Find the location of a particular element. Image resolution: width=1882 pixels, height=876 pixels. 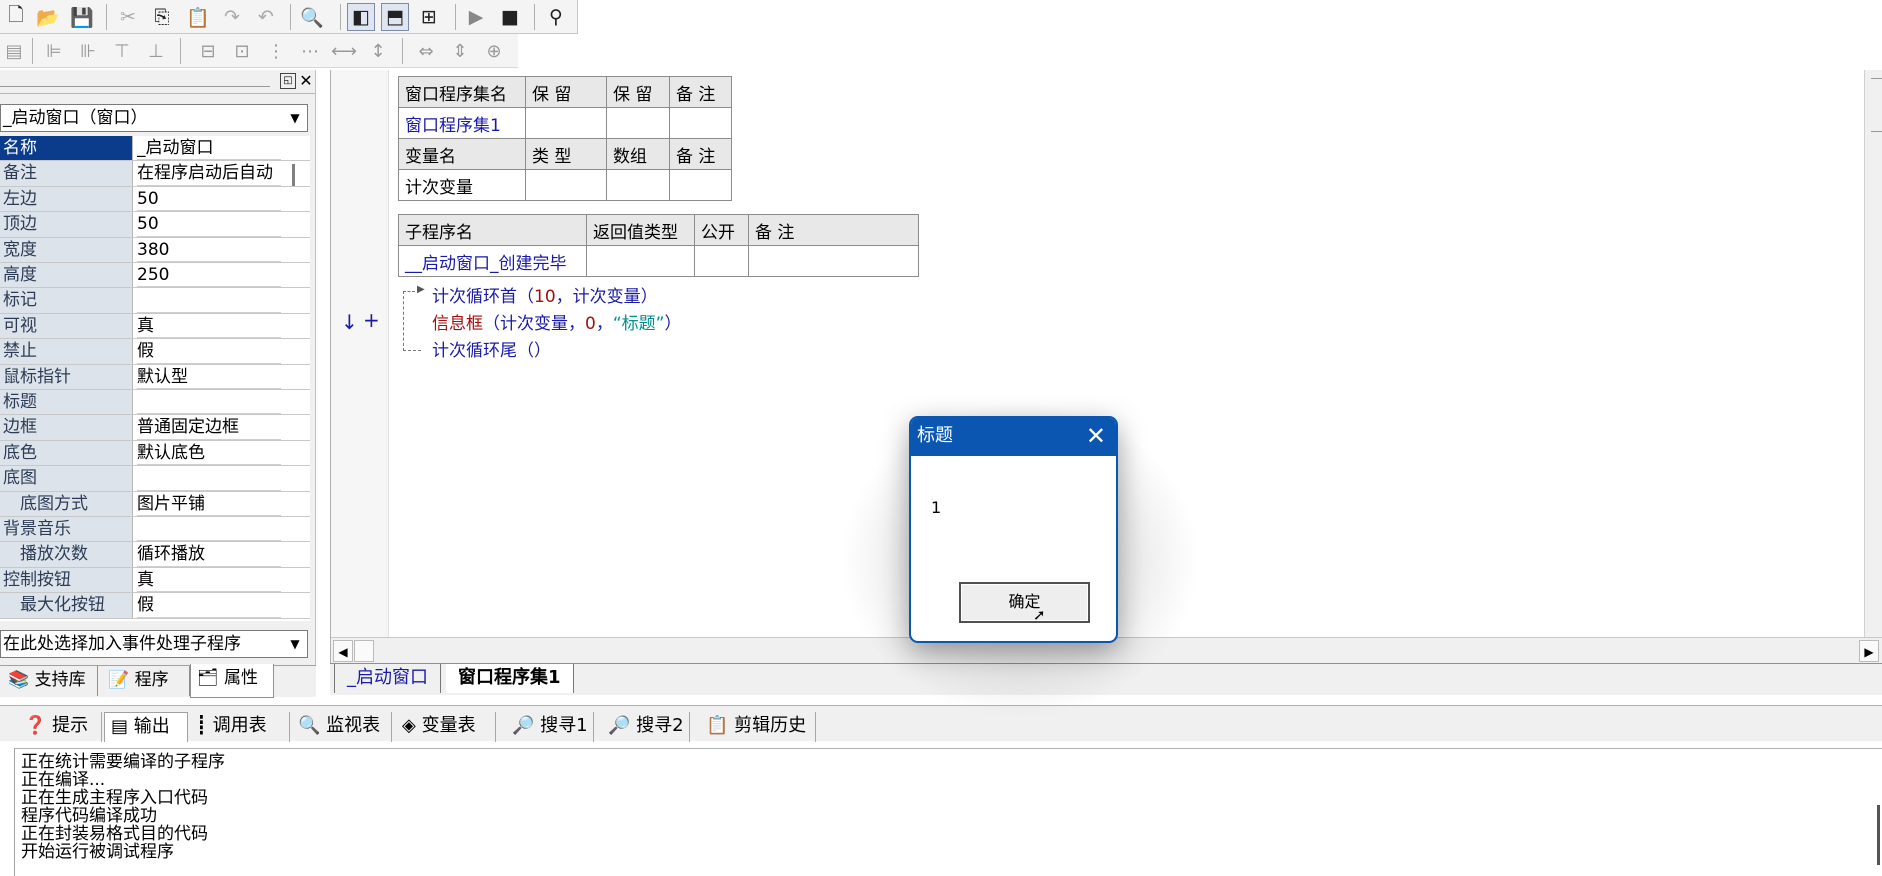

same-height-icon: ⇕ is located at coordinates (460, 51).